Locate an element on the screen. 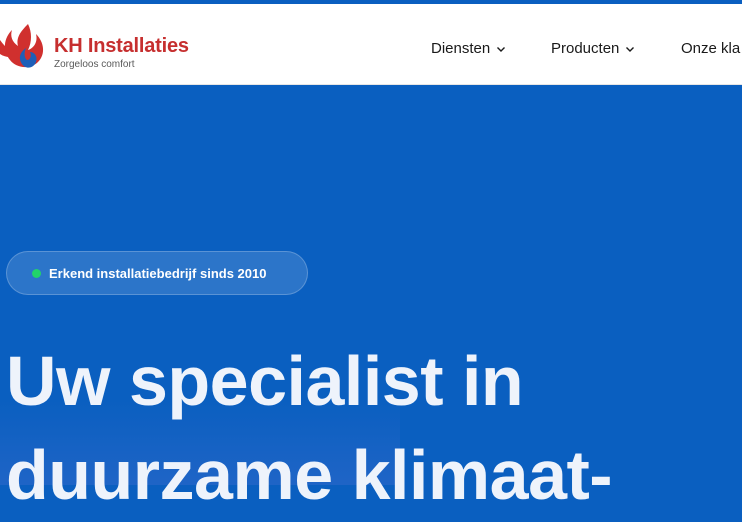  main-nav: Diensten Producten Onze kla is located at coordinates (371, 50).